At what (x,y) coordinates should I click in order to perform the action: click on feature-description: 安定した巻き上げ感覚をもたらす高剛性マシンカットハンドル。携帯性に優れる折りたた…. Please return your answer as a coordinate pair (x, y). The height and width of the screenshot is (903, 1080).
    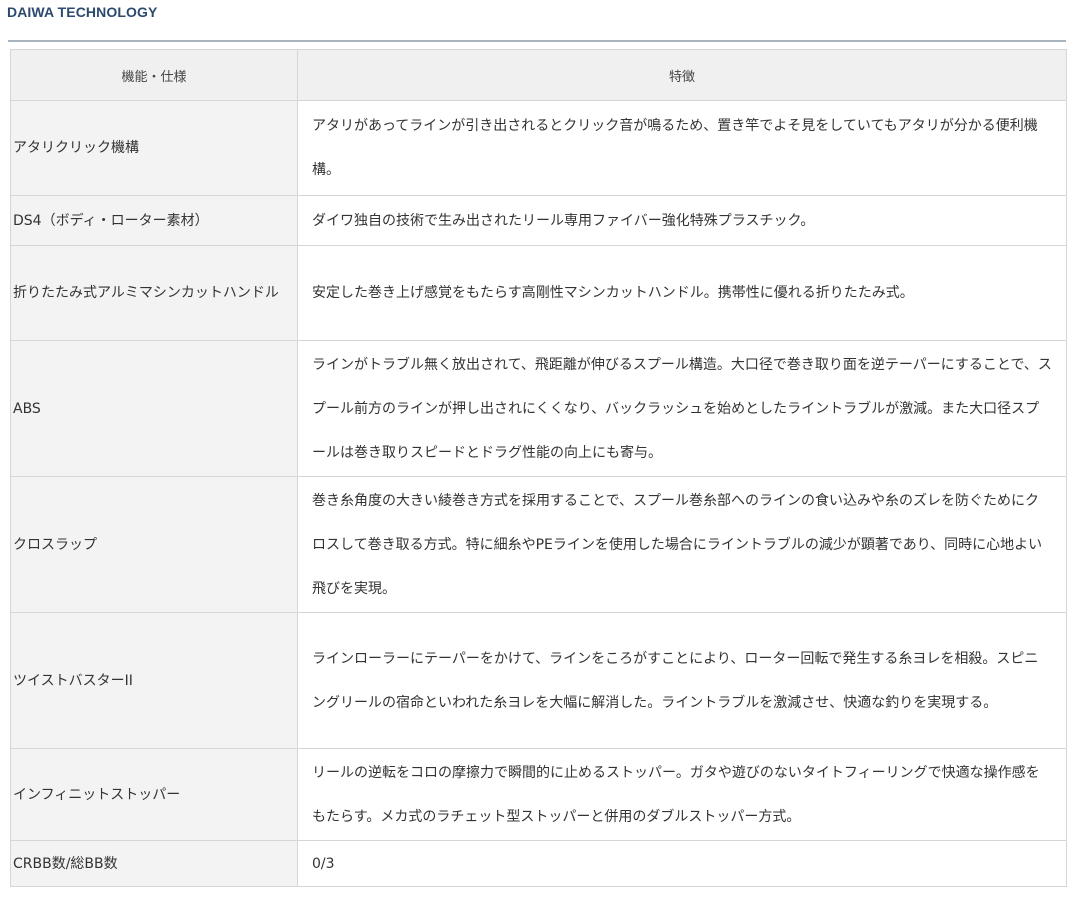
    Looking at the image, I should click on (682, 293).